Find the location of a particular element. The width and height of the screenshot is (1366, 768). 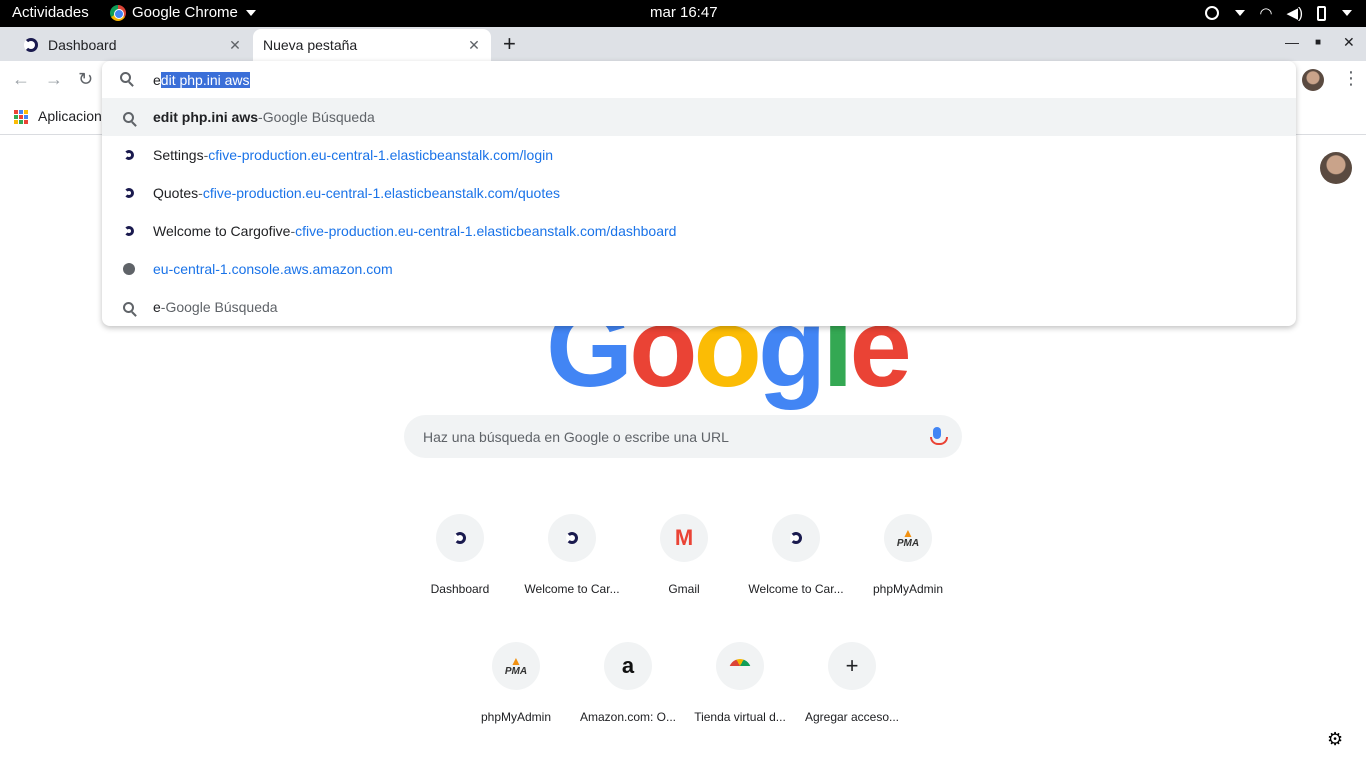

maximize-icon: ■ is located at coordinates (1318, 42).